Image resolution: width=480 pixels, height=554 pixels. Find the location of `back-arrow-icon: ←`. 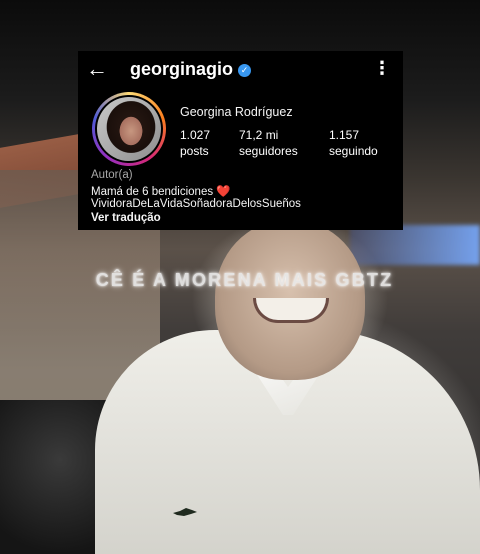

back-arrow-icon: ← is located at coordinates (97, 69).